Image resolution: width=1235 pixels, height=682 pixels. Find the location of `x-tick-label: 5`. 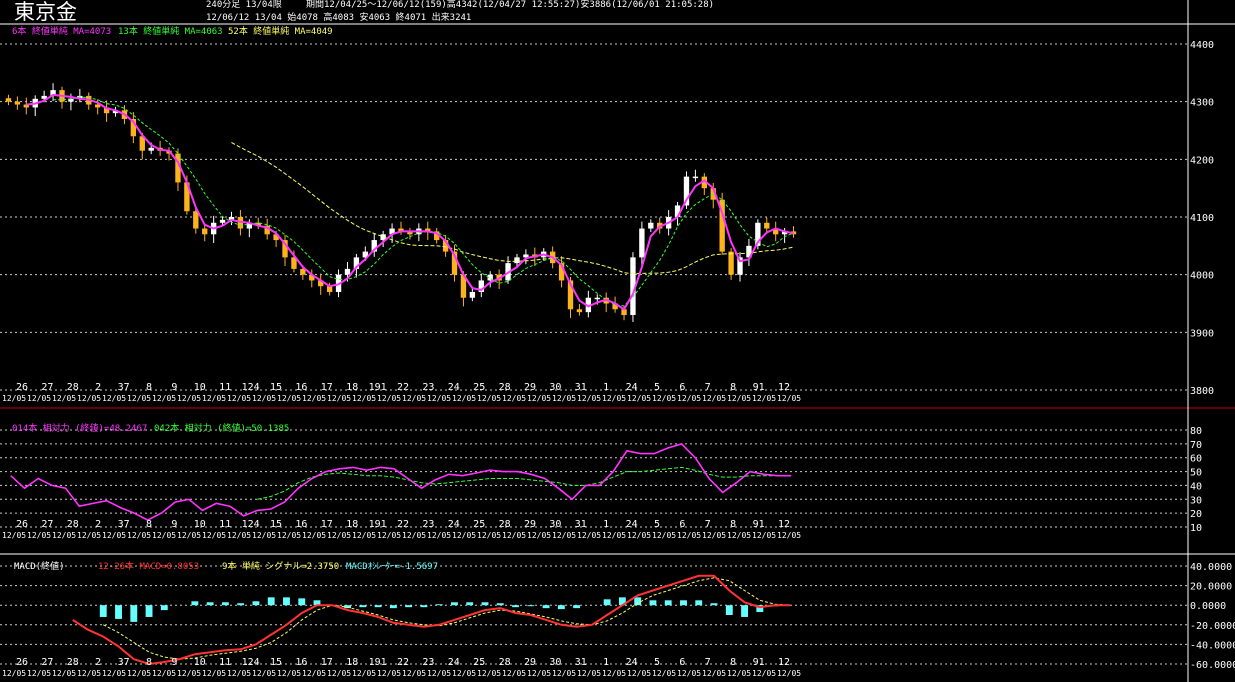

x-tick-label: 5 is located at coordinates (657, 524).